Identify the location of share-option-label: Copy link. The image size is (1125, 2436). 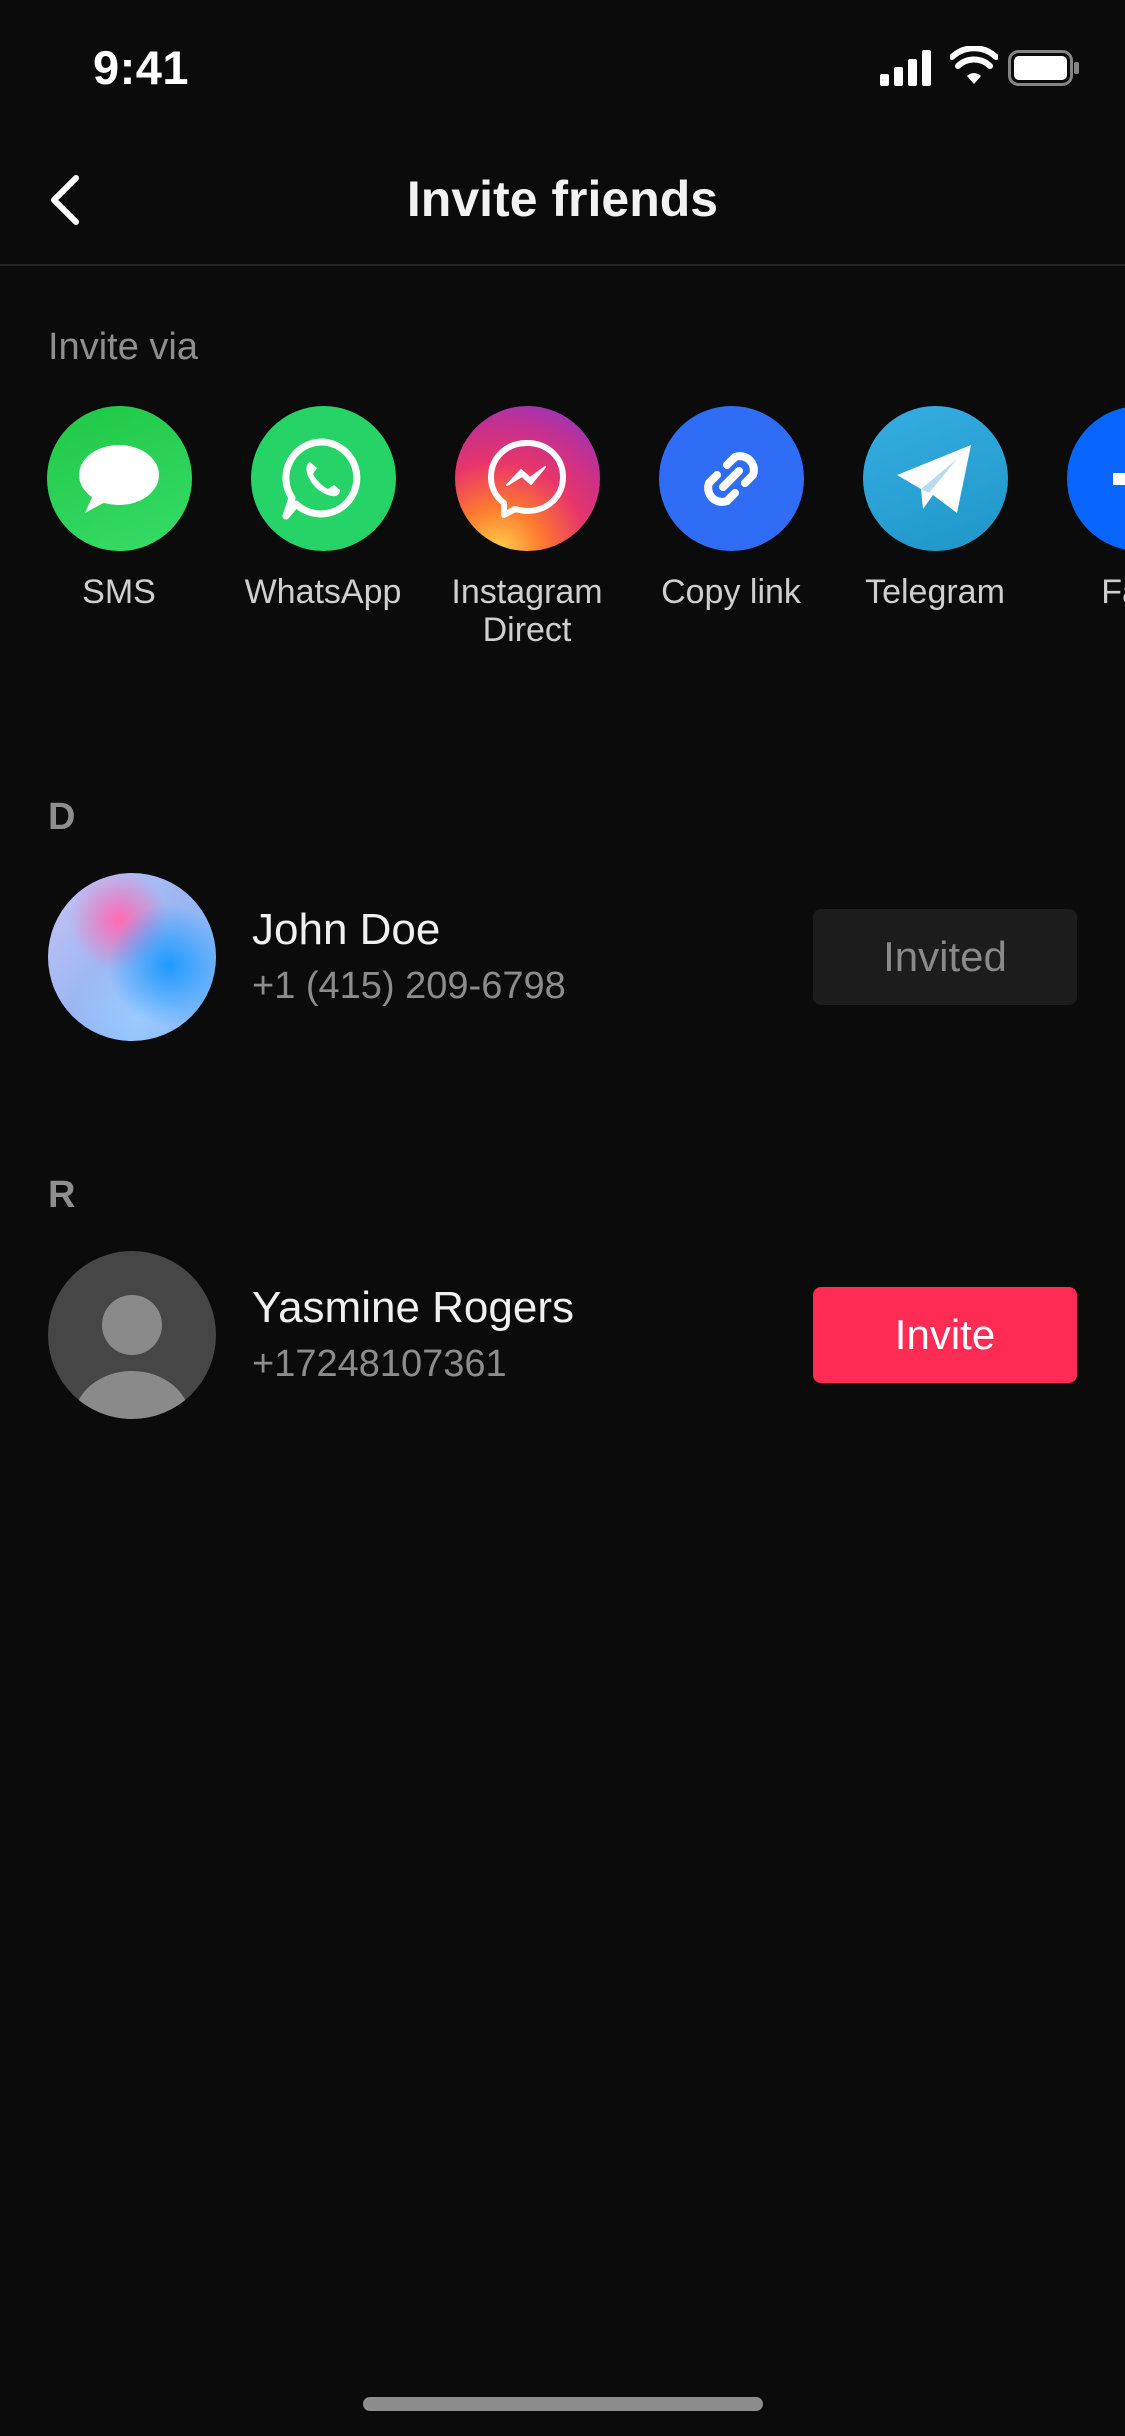
(731, 592).